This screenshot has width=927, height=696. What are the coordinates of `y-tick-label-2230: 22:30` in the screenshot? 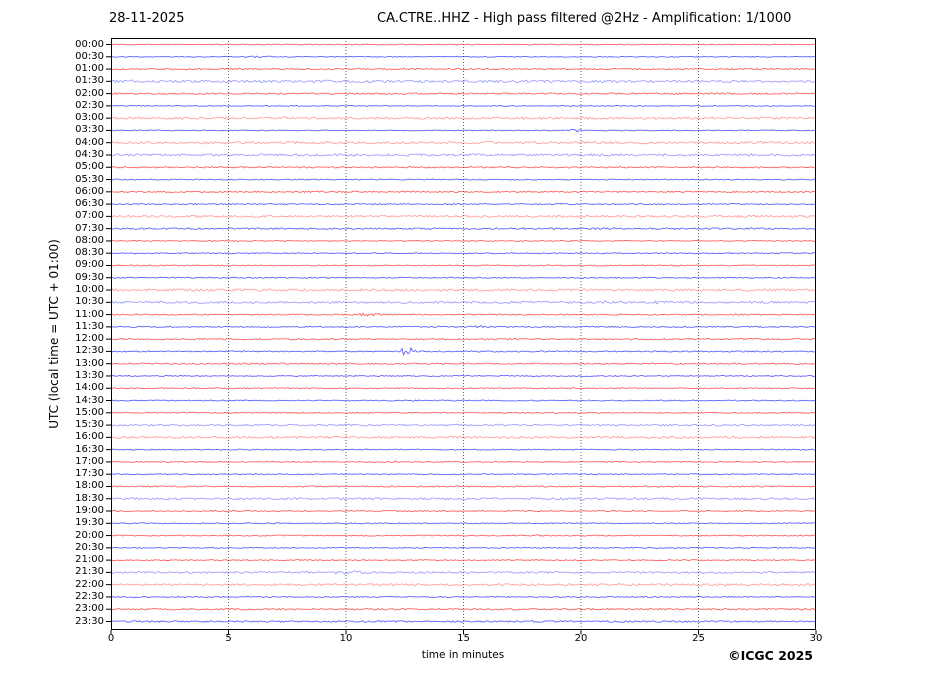 It's located at (89, 596).